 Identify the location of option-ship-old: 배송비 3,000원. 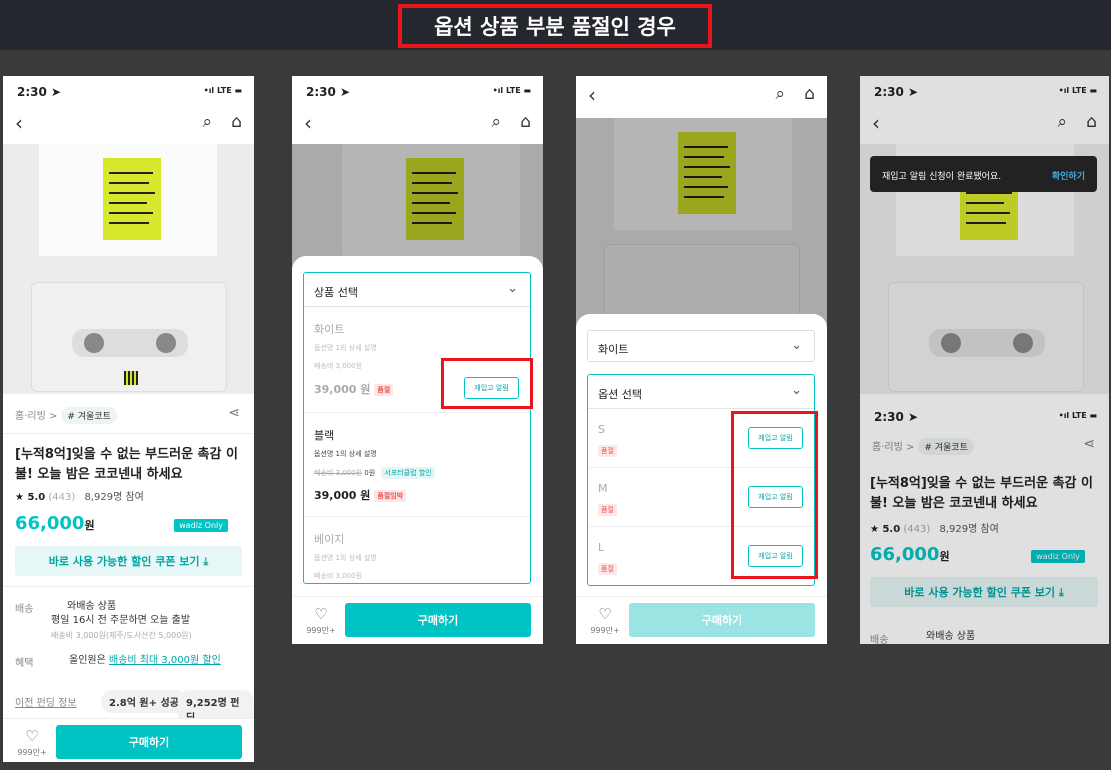
(338, 473).